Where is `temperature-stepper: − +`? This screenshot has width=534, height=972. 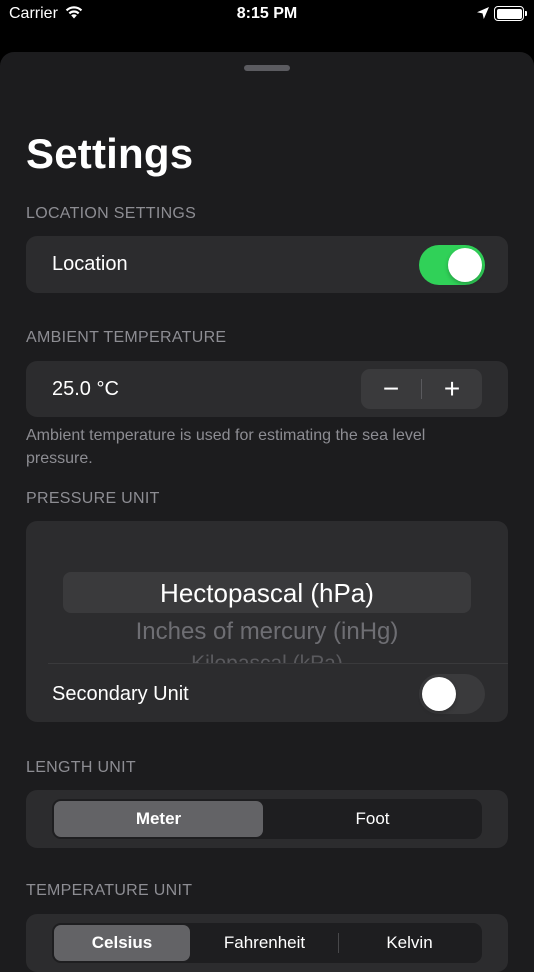
temperature-stepper: − + is located at coordinates (421, 389).